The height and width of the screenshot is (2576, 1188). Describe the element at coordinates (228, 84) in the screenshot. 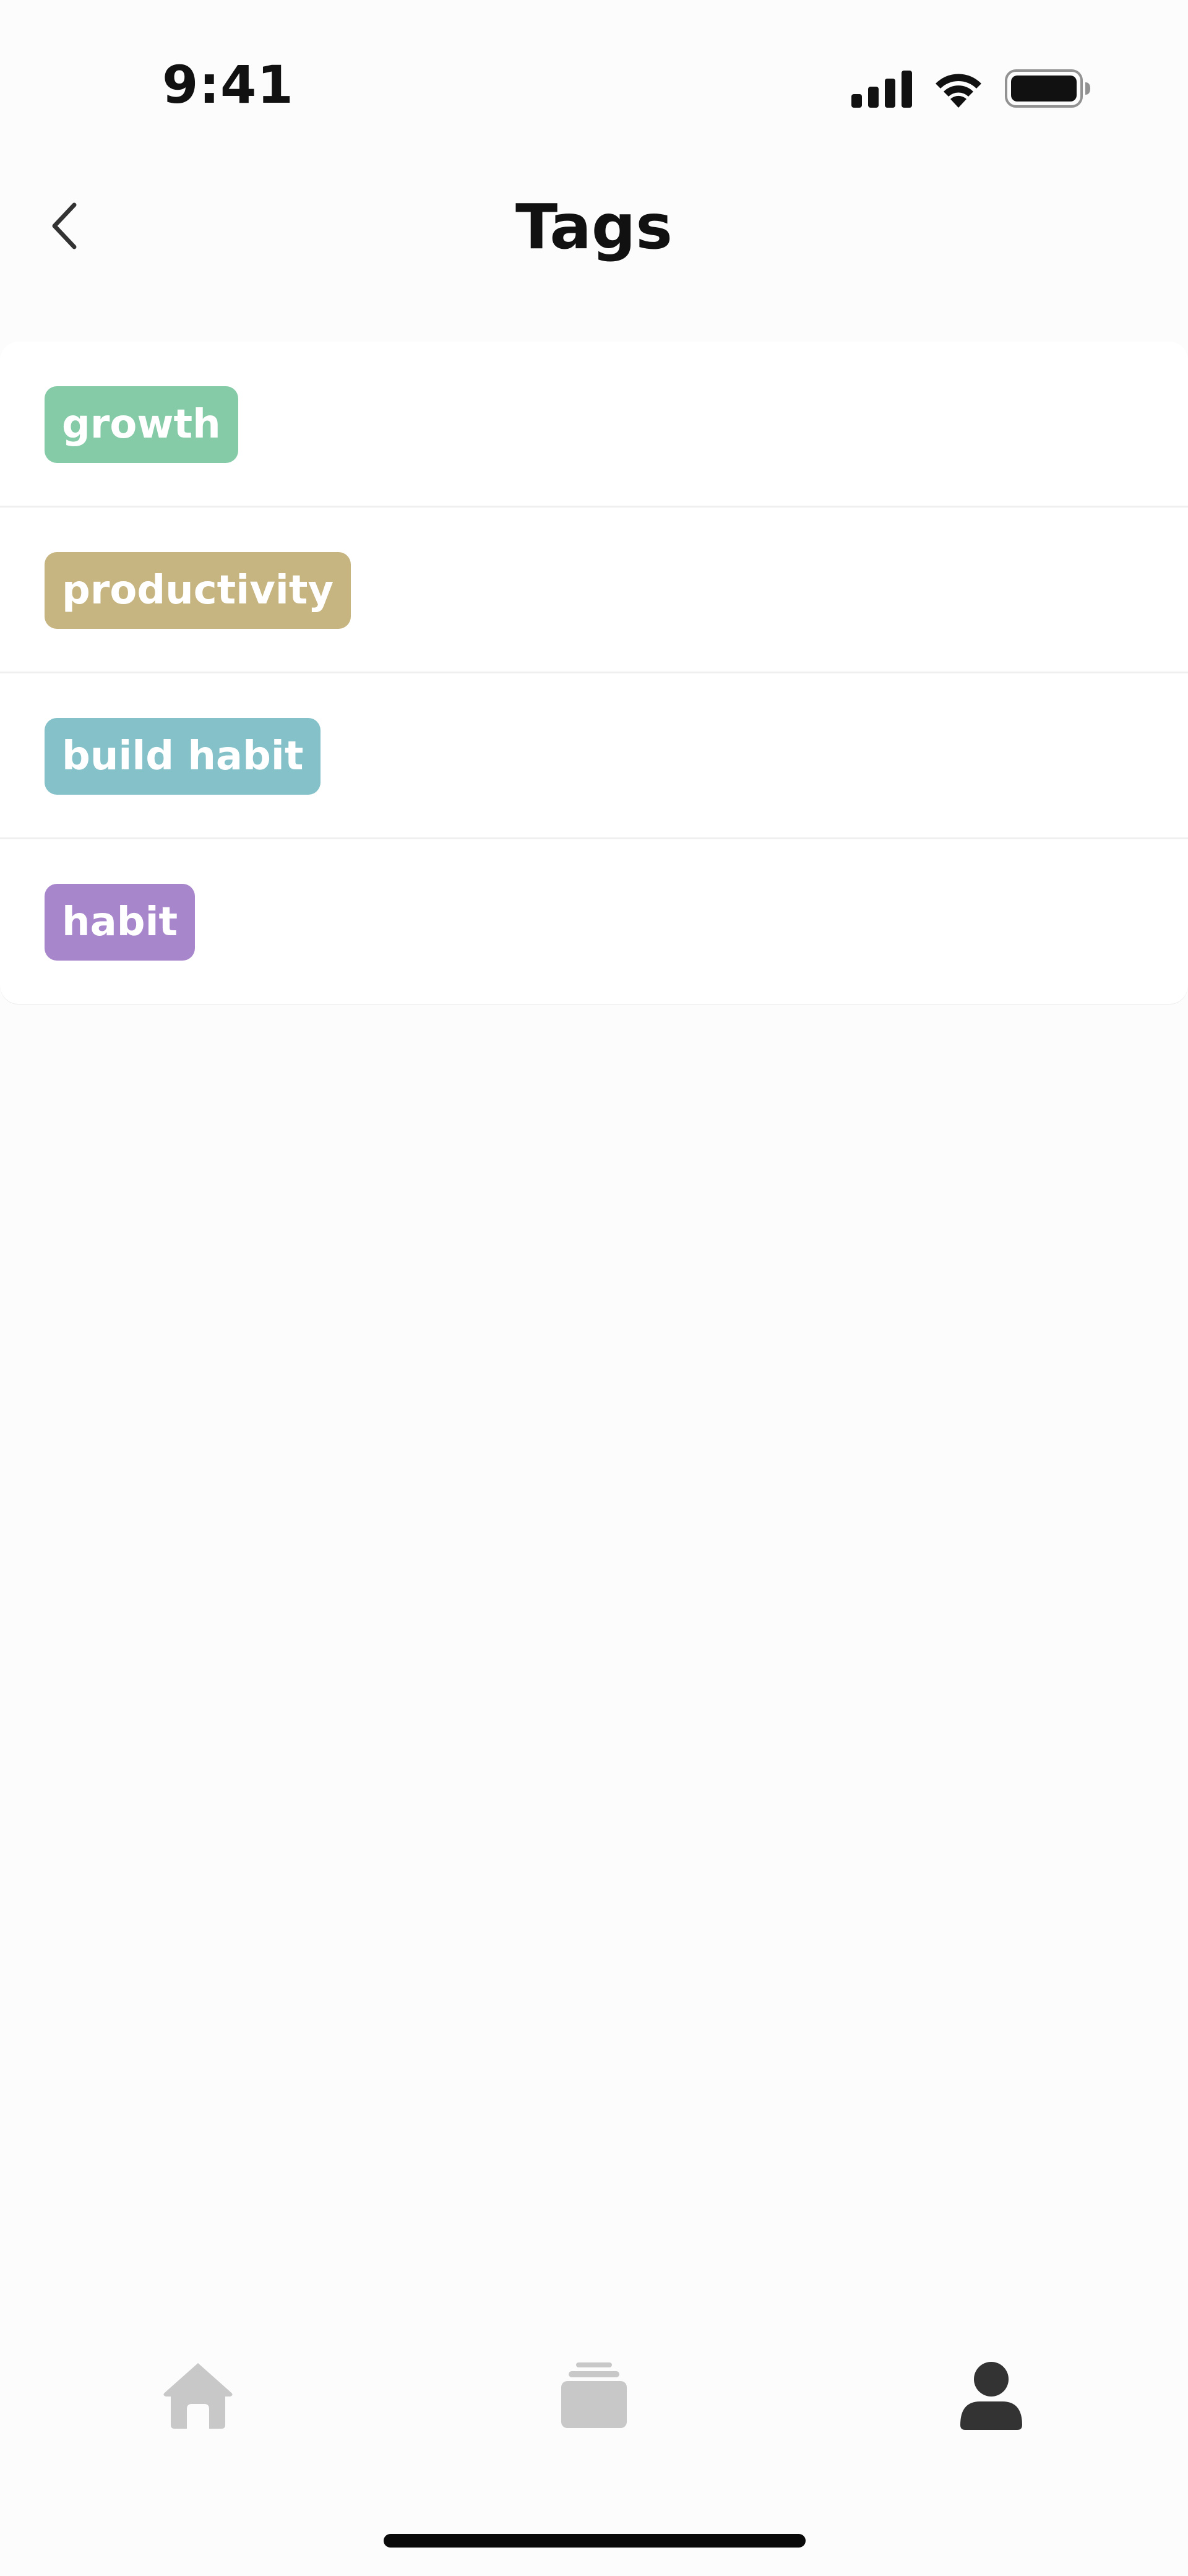

I see `status-time: 9:41` at that location.